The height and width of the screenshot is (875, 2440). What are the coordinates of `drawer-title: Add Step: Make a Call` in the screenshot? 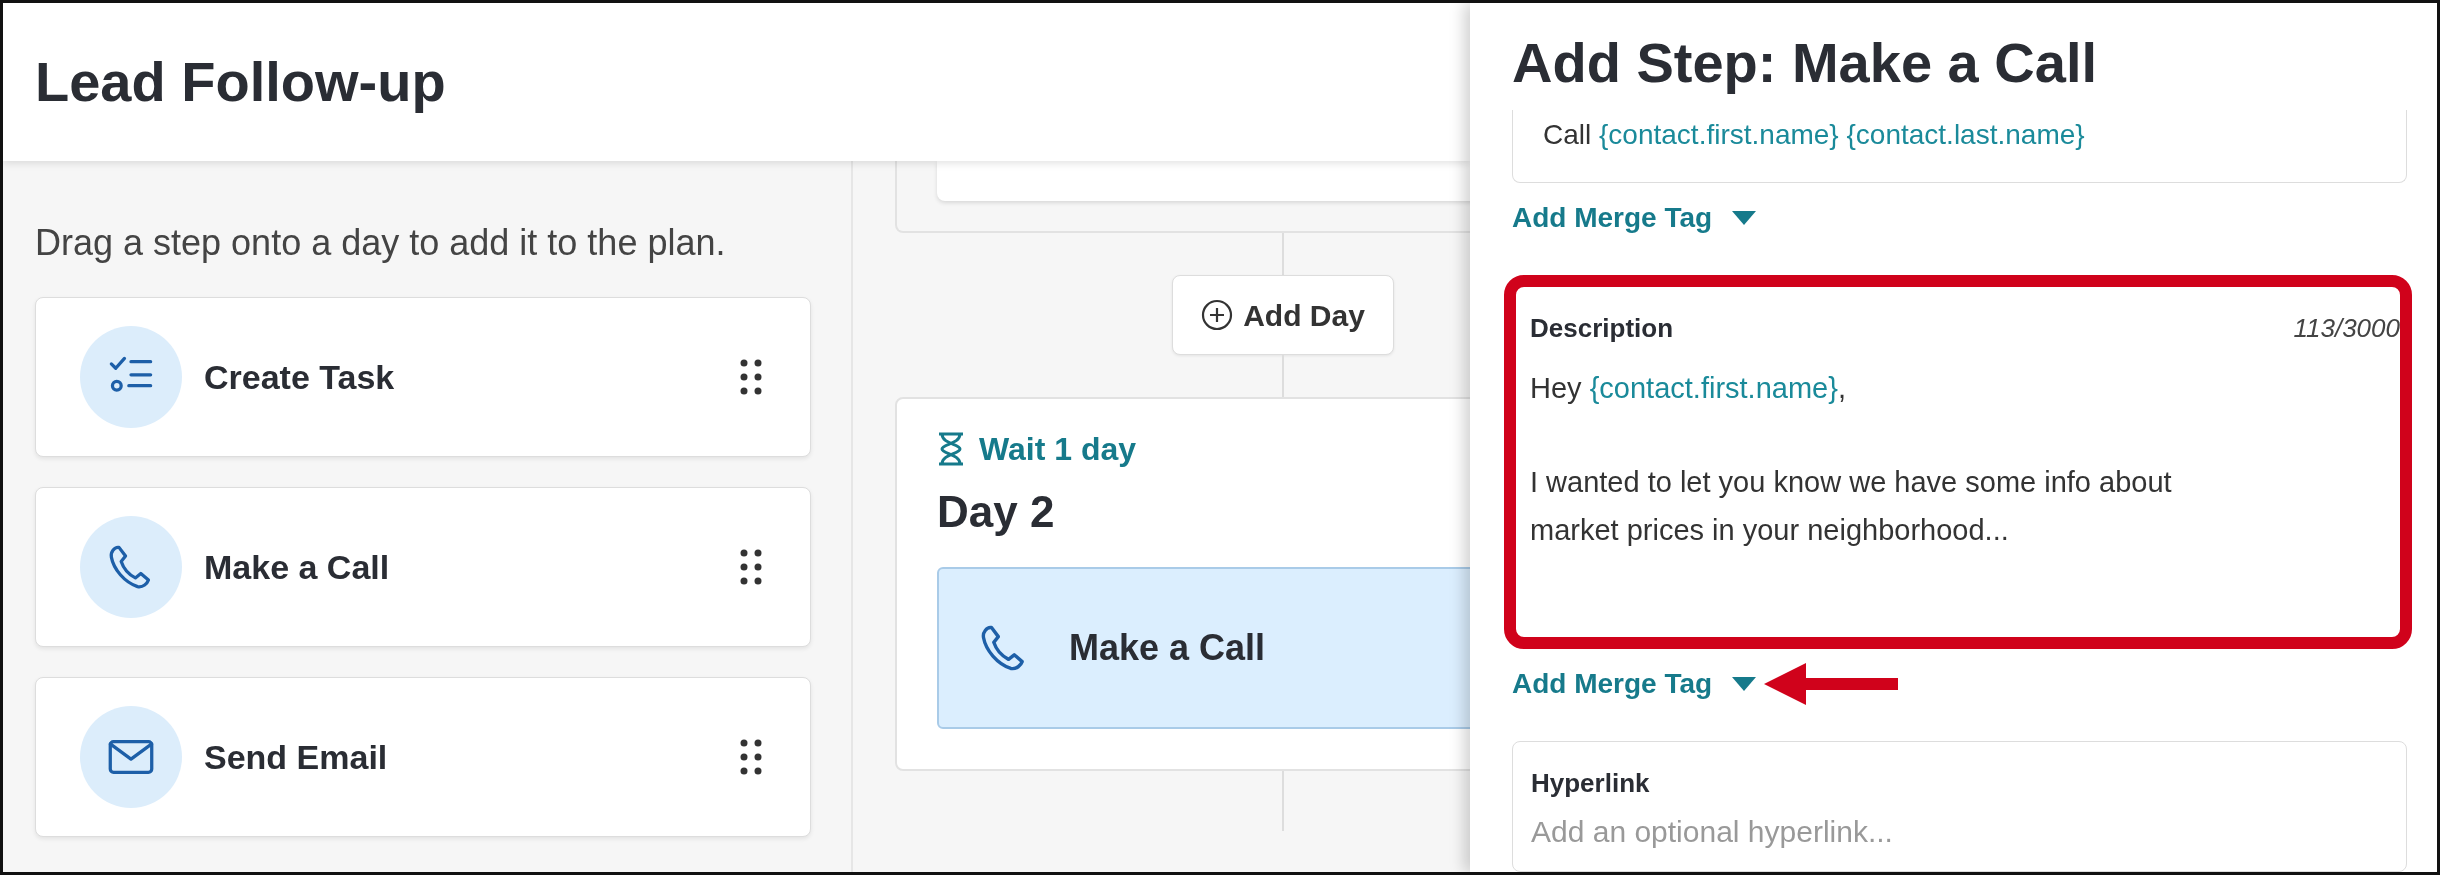 It's located at (1805, 63).